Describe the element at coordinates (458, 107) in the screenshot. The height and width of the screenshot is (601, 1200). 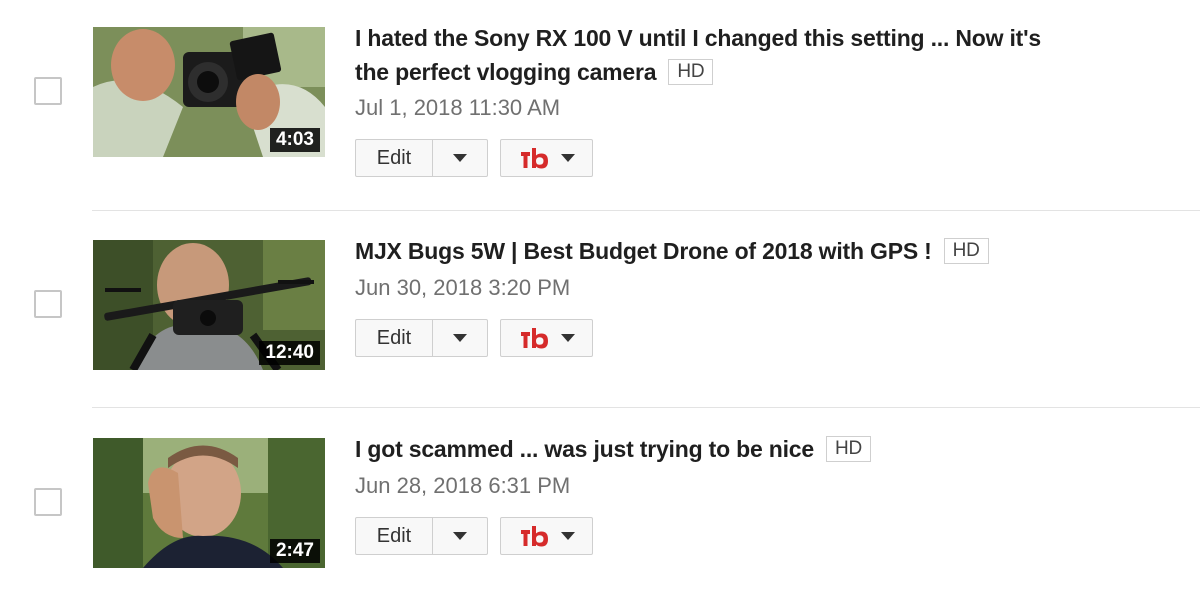
I see `video-date: Jul 1, 2018 11:30 AM` at that location.